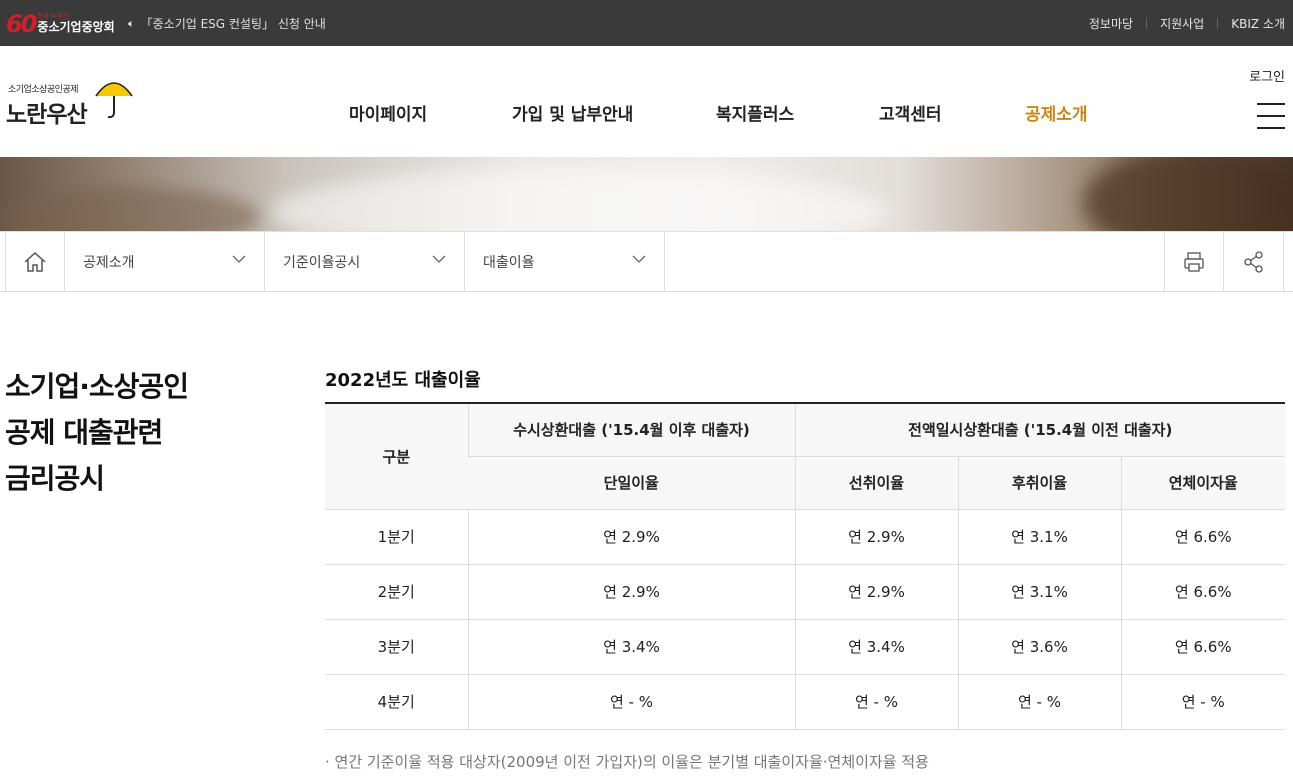 Image resolution: width=1293 pixels, height=779 pixels. What do you see at coordinates (1271, 116) in the screenshot?
I see `menu-hamburger-icon` at bounding box center [1271, 116].